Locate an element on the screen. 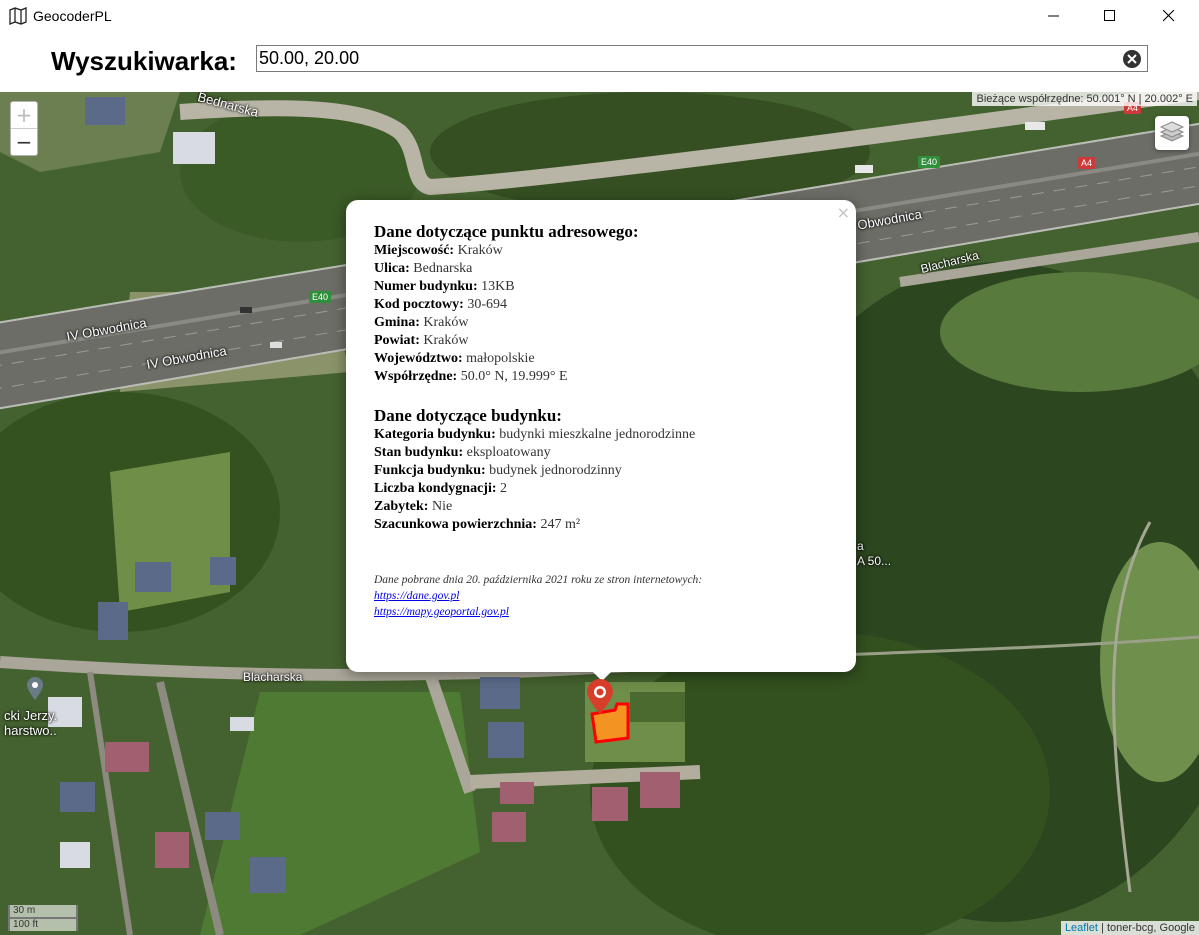  source-link-dane: https://dane.gov.pl is located at coordinates (604, 596).